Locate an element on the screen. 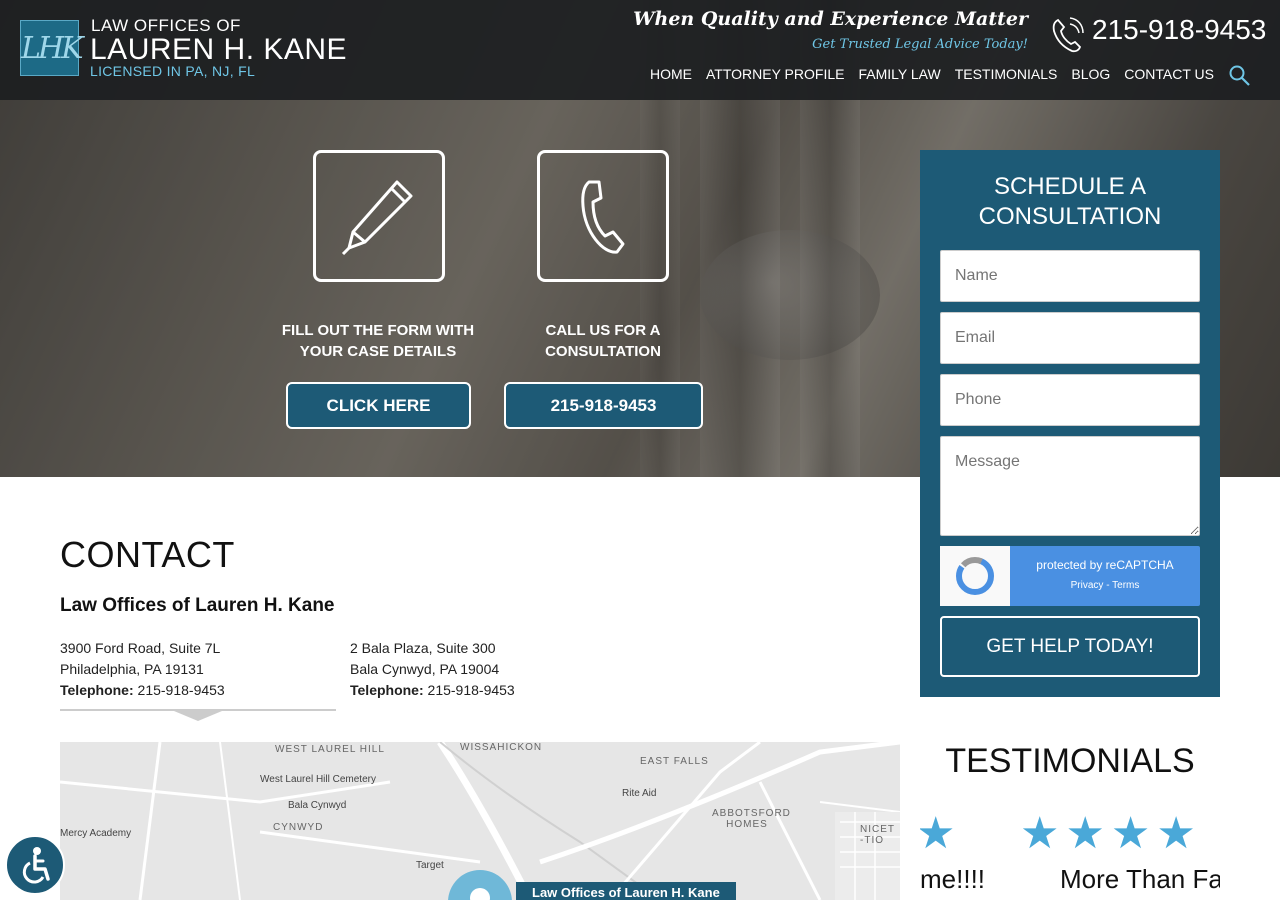 This screenshot has width=1280, height=900. call-icon-card is located at coordinates (603, 216).